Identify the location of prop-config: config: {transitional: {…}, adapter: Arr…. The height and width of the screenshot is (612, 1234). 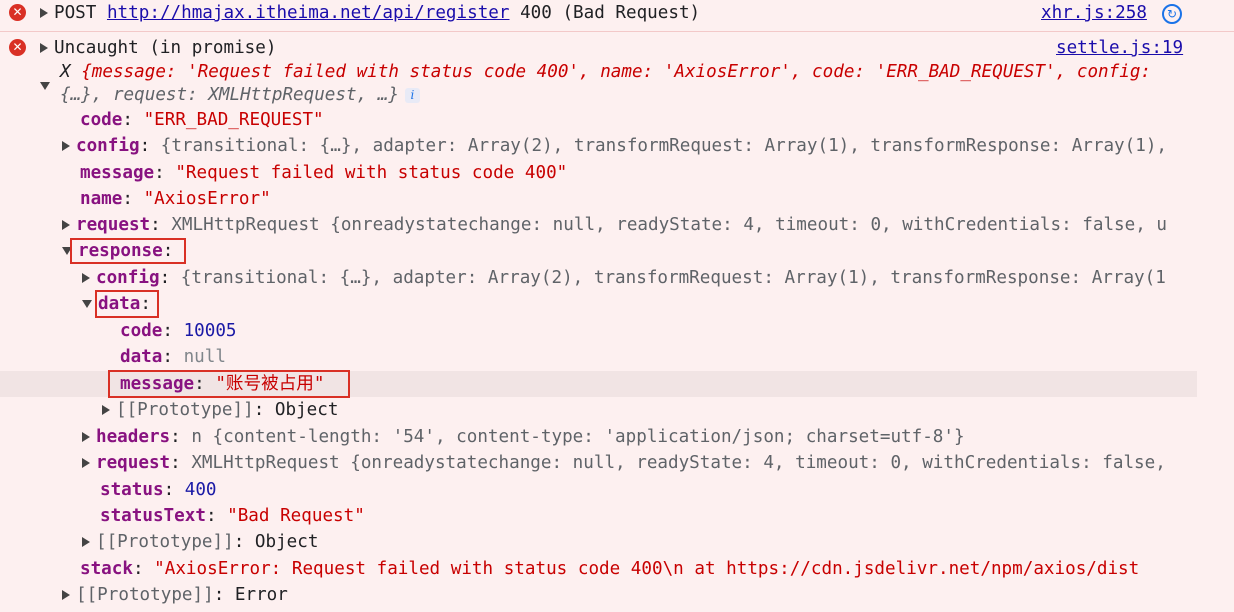
(614, 146).